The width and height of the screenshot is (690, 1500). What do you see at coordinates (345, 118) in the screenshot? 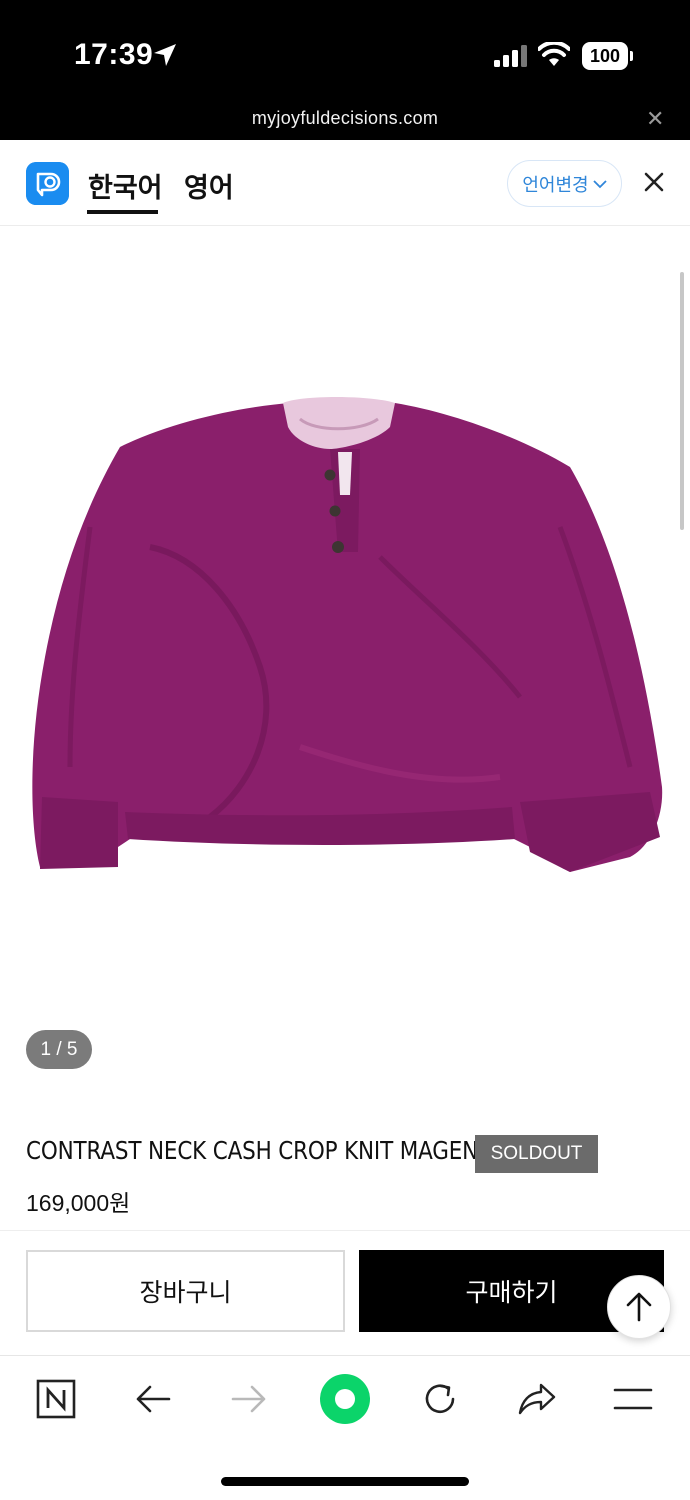
I see `url-display: myjoyfuldecisions.com` at bounding box center [345, 118].